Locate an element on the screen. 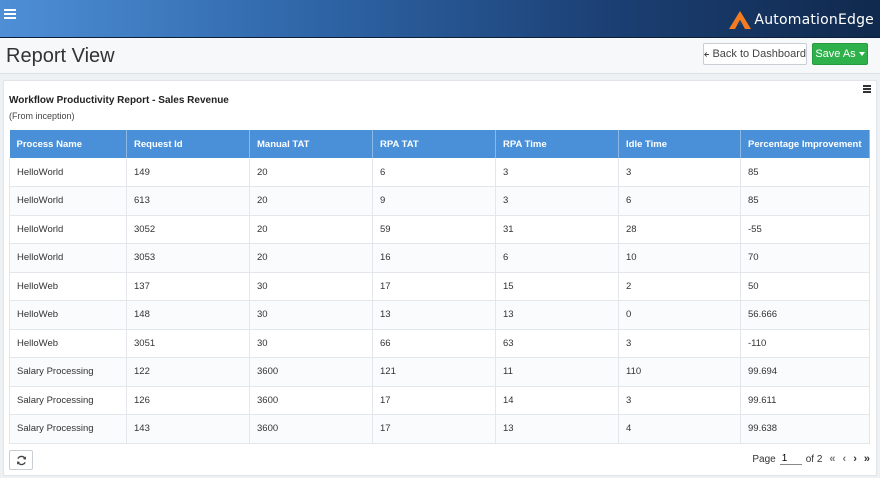  table-row: HelloWeb 148 30 13 13 0 56.666 is located at coordinates (439, 315).